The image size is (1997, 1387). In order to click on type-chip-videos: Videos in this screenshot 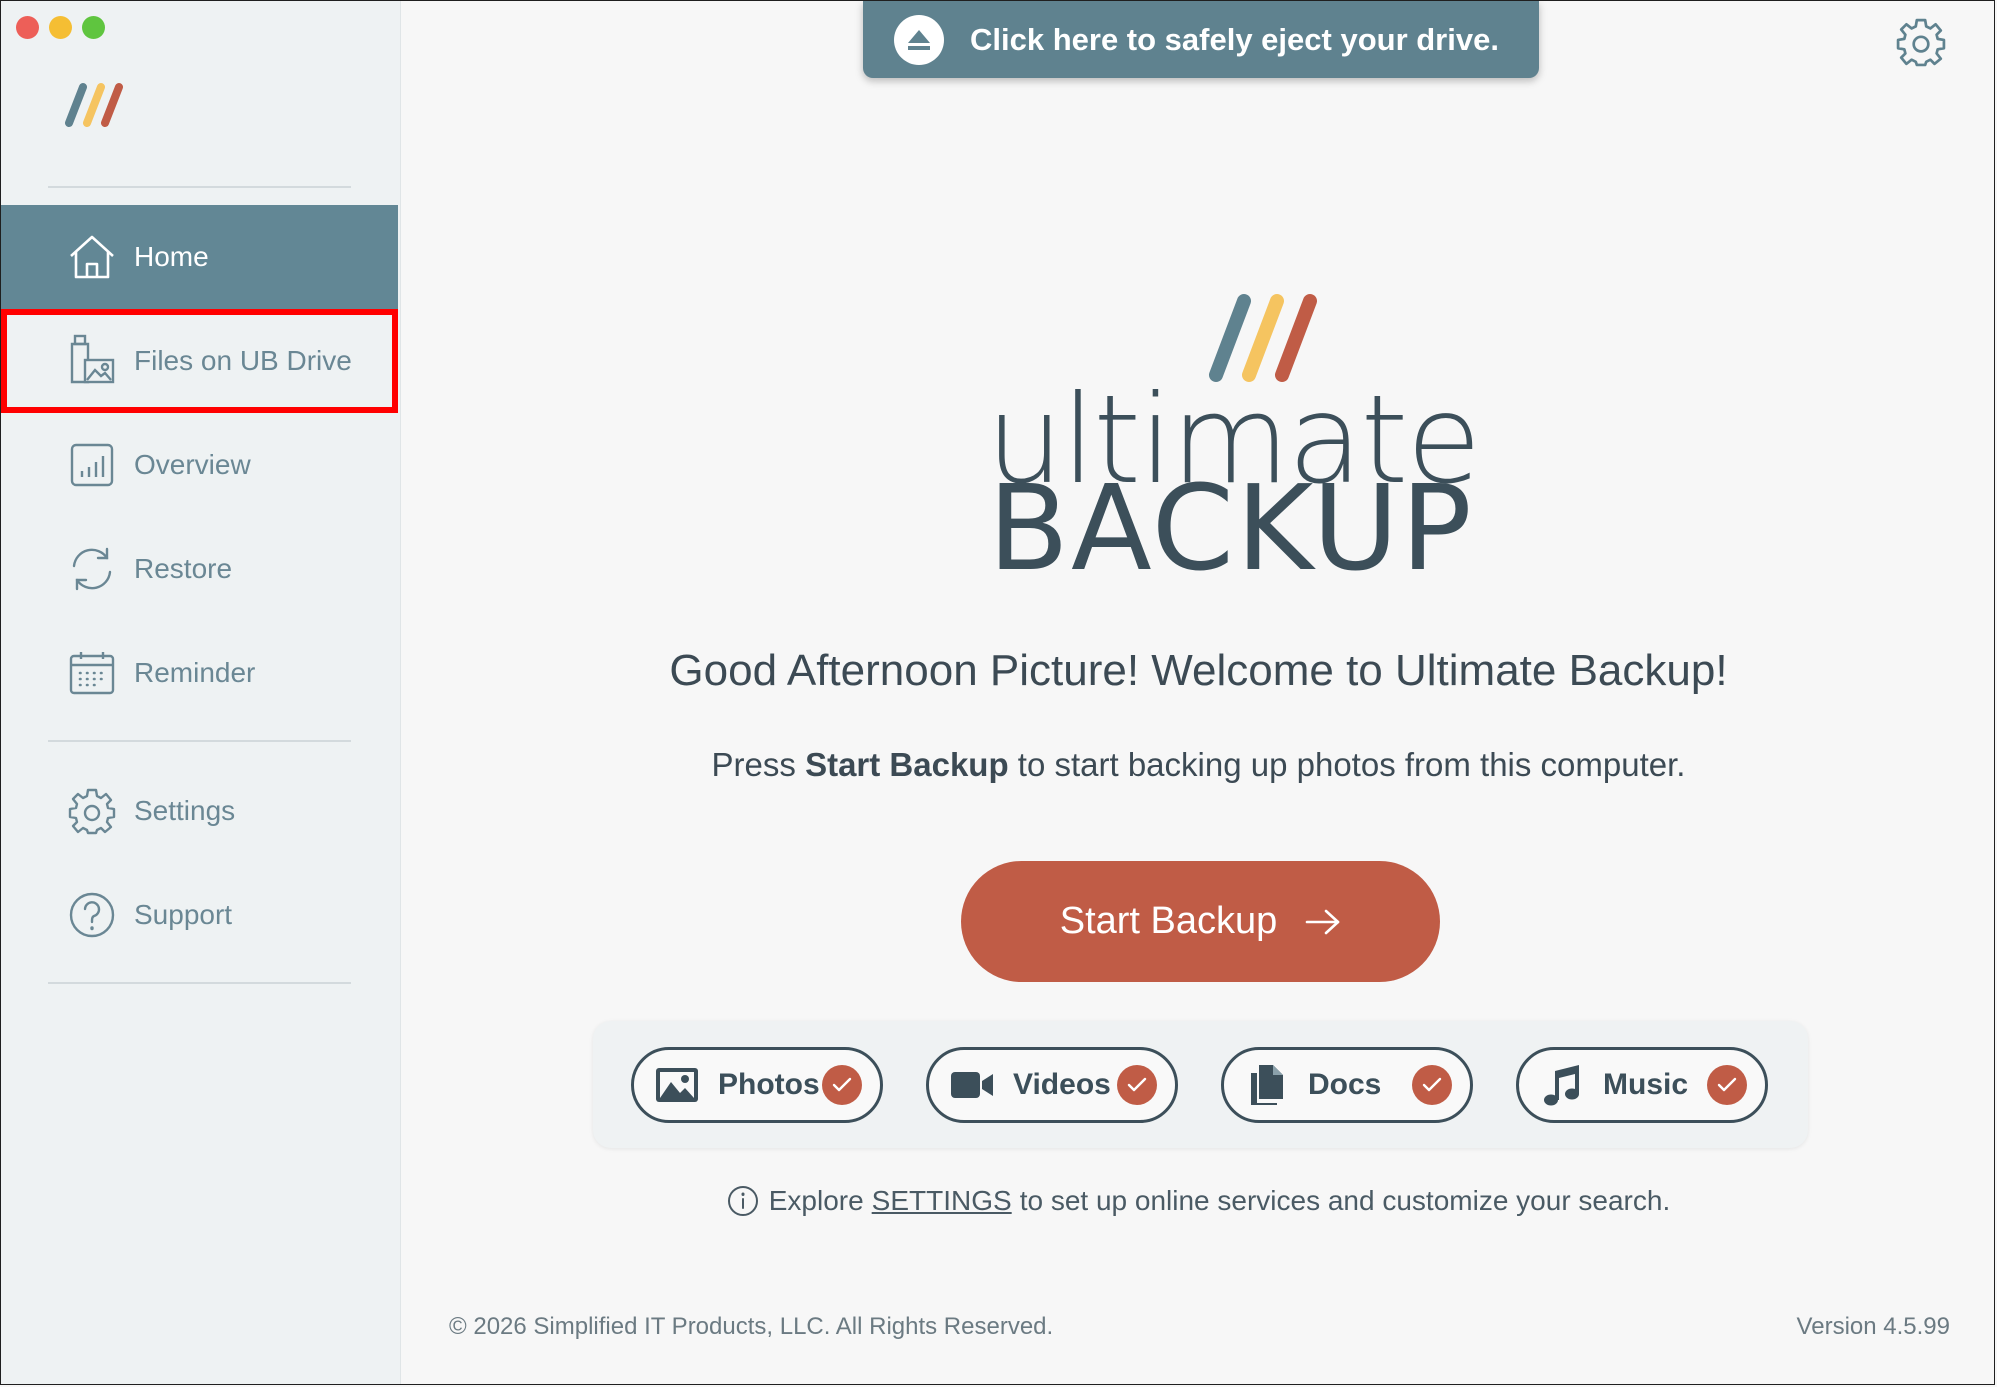, I will do `click(1052, 1085)`.